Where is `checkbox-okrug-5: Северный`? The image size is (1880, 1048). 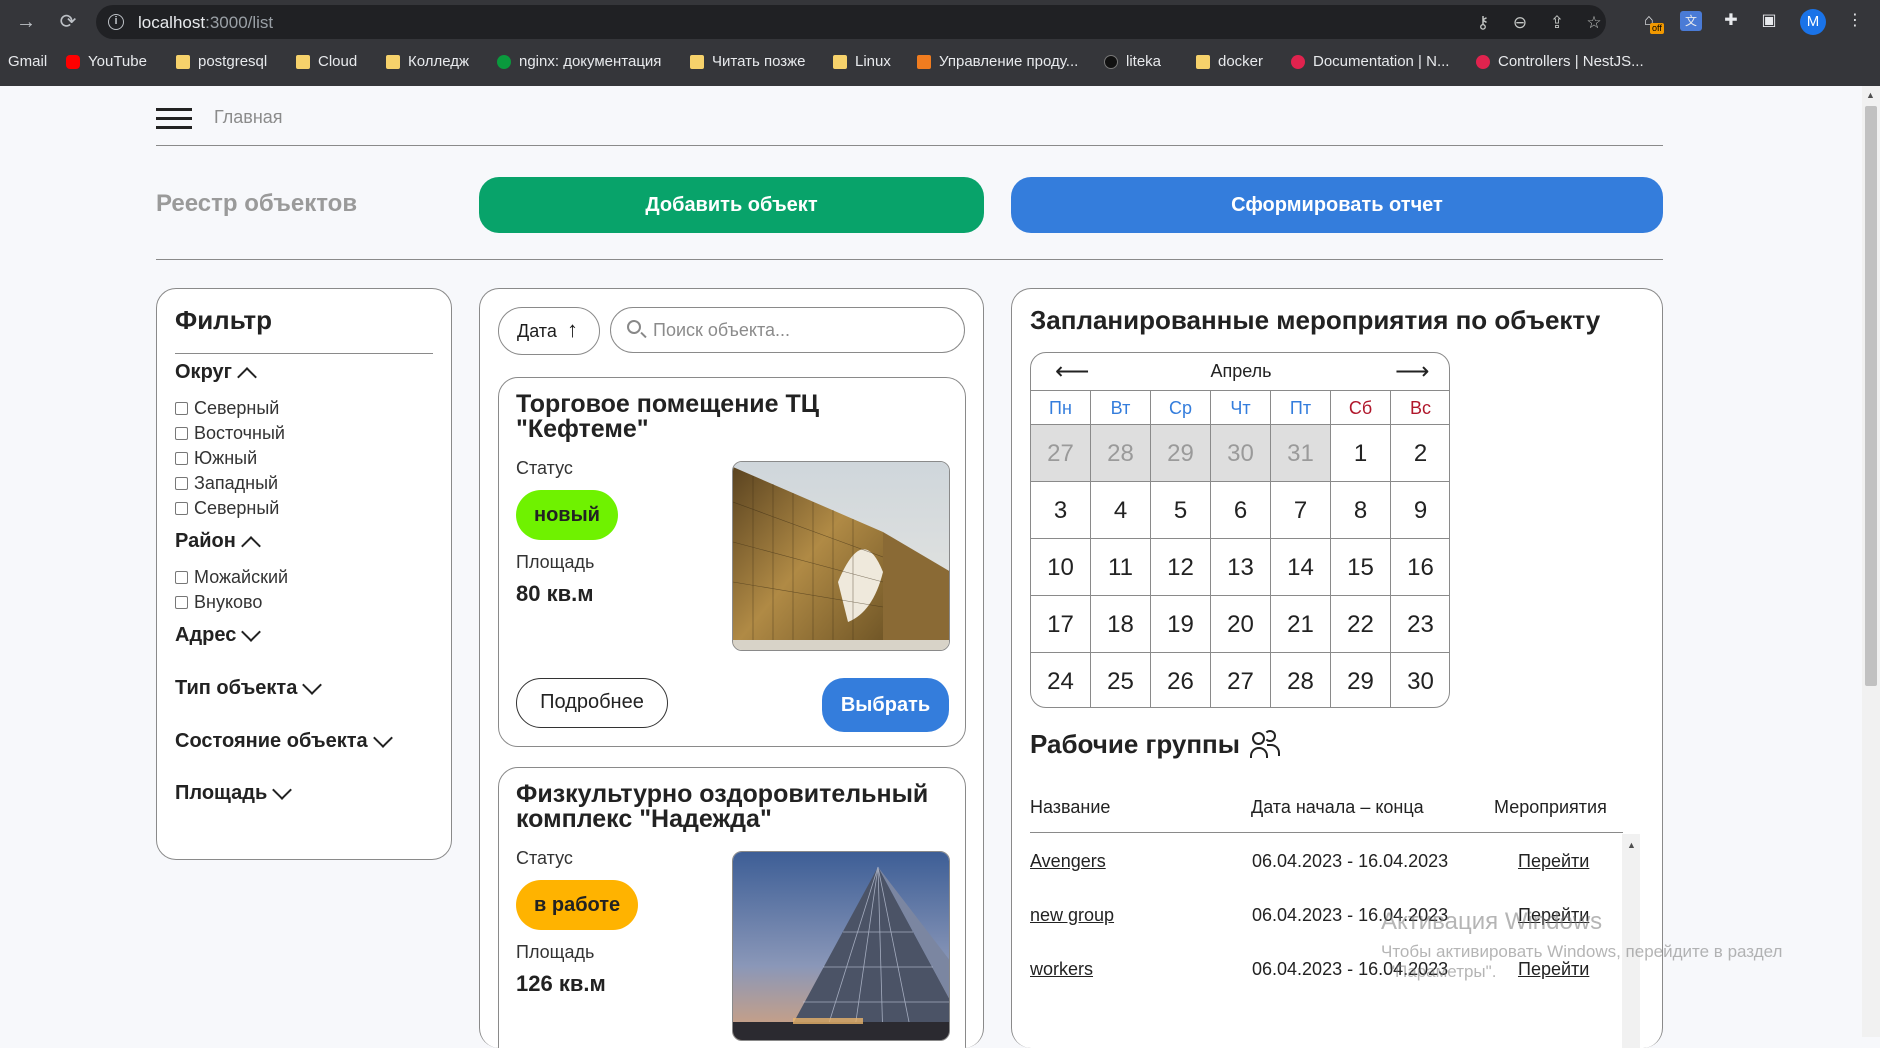 checkbox-okrug-5: Северный is located at coordinates (227, 508).